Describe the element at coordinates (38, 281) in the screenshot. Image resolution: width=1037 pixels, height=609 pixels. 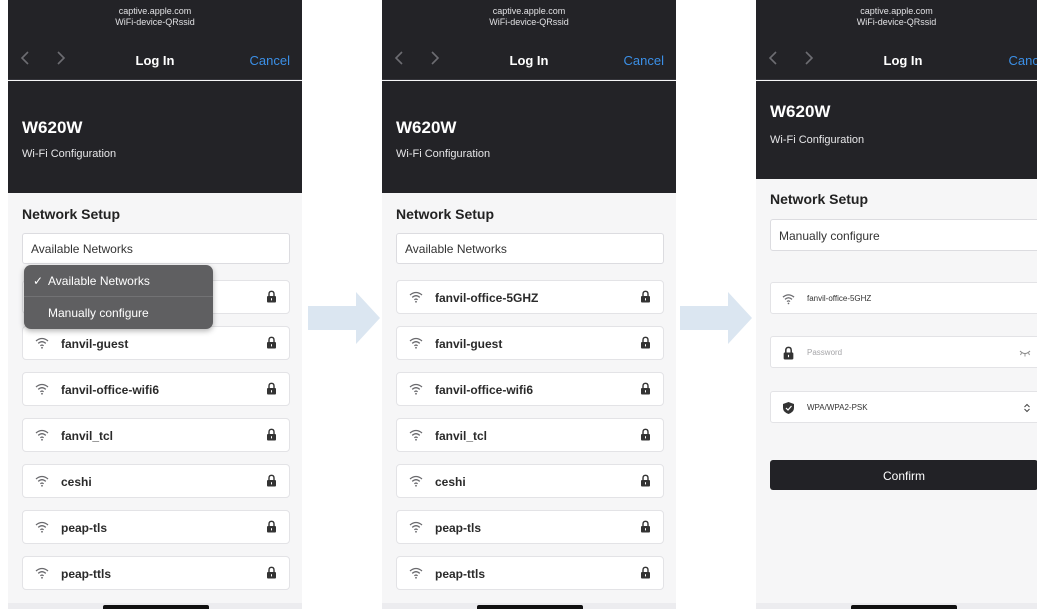
I see `checkmark-icon: ✓` at that location.